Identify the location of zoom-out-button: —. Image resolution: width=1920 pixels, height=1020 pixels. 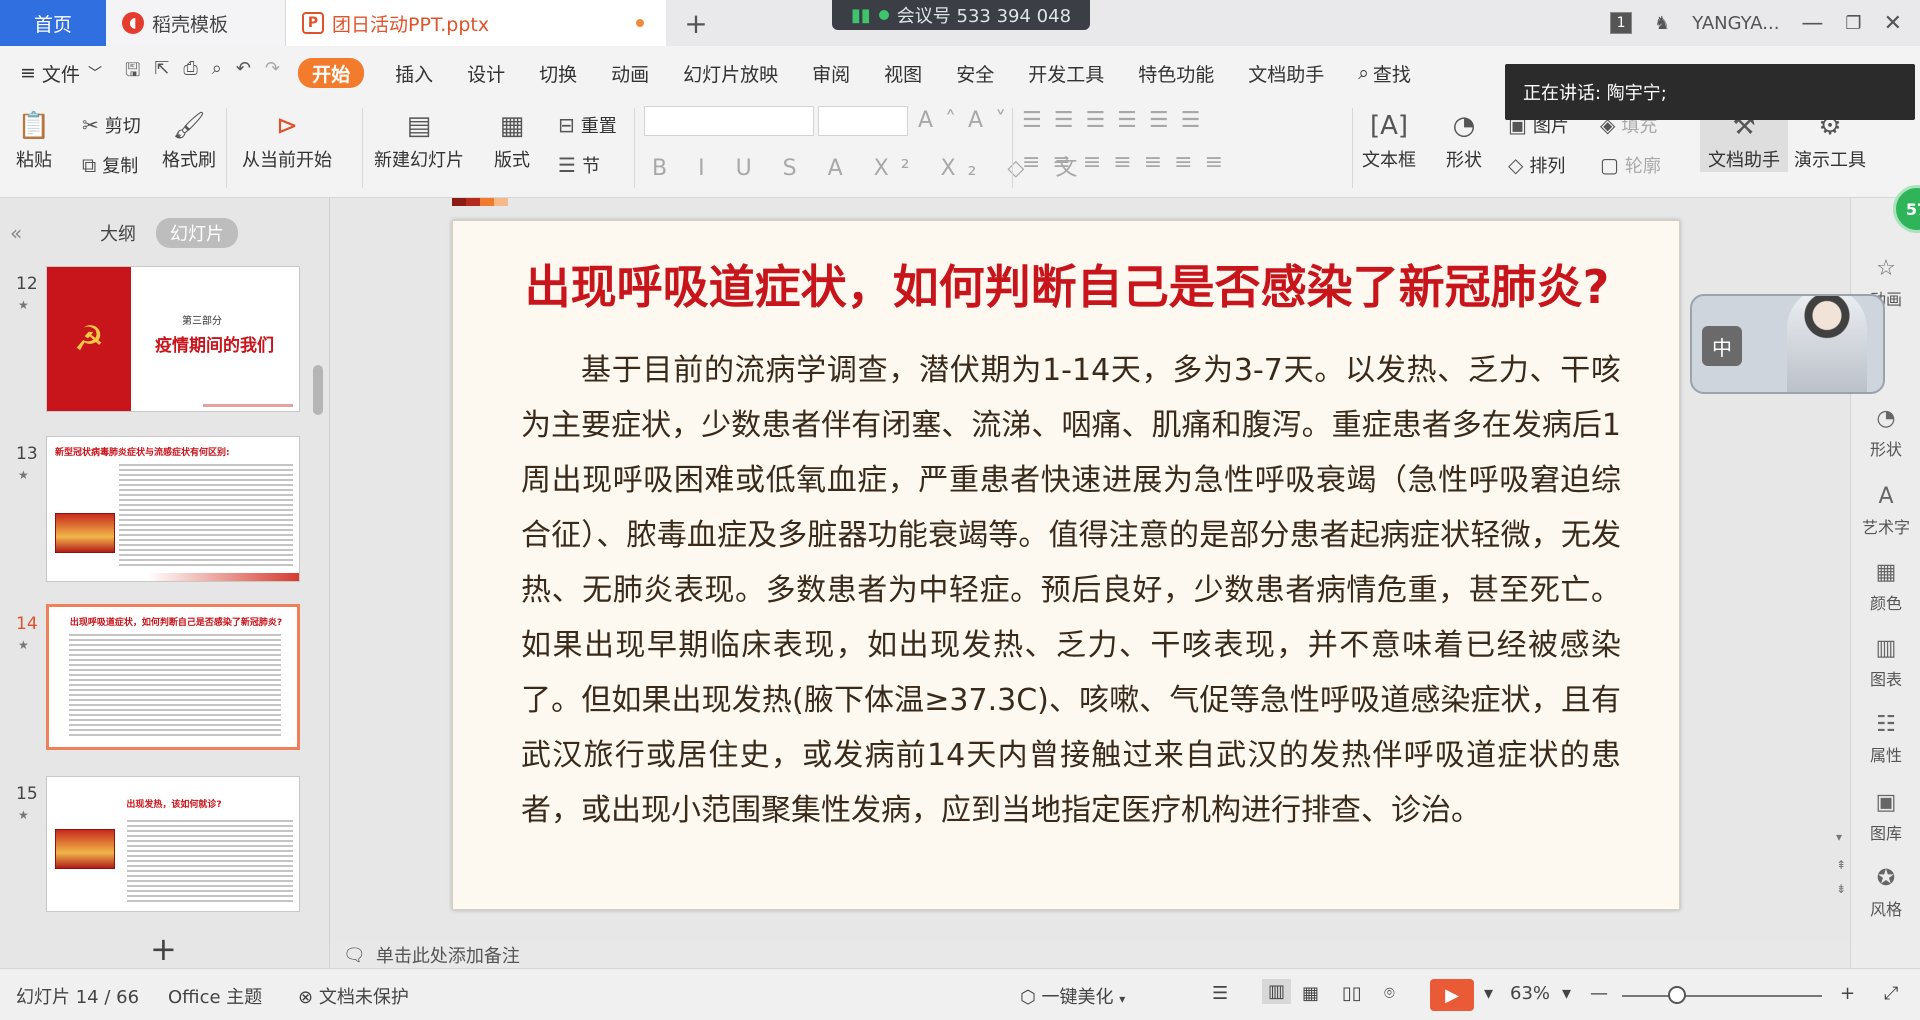
(1599, 993).